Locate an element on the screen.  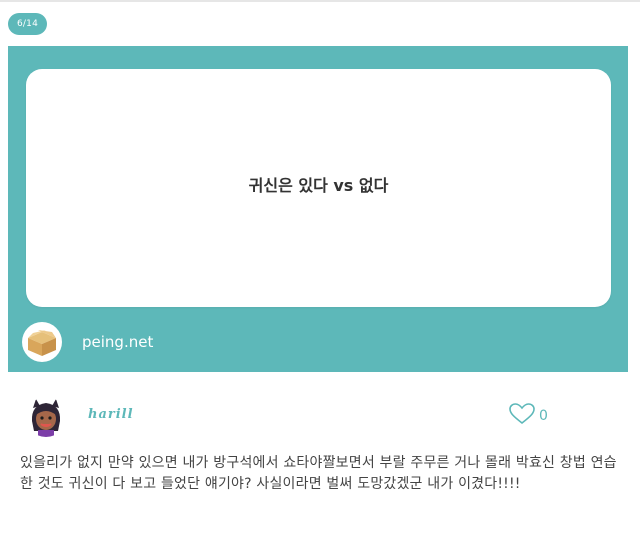
top-divider is located at coordinates (320, 1).